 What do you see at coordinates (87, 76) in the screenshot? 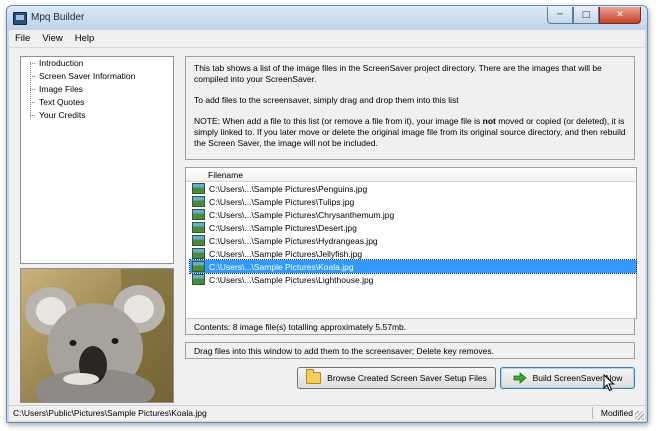
I see `tree-item-label: Screen Saver Information` at bounding box center [87, 76].